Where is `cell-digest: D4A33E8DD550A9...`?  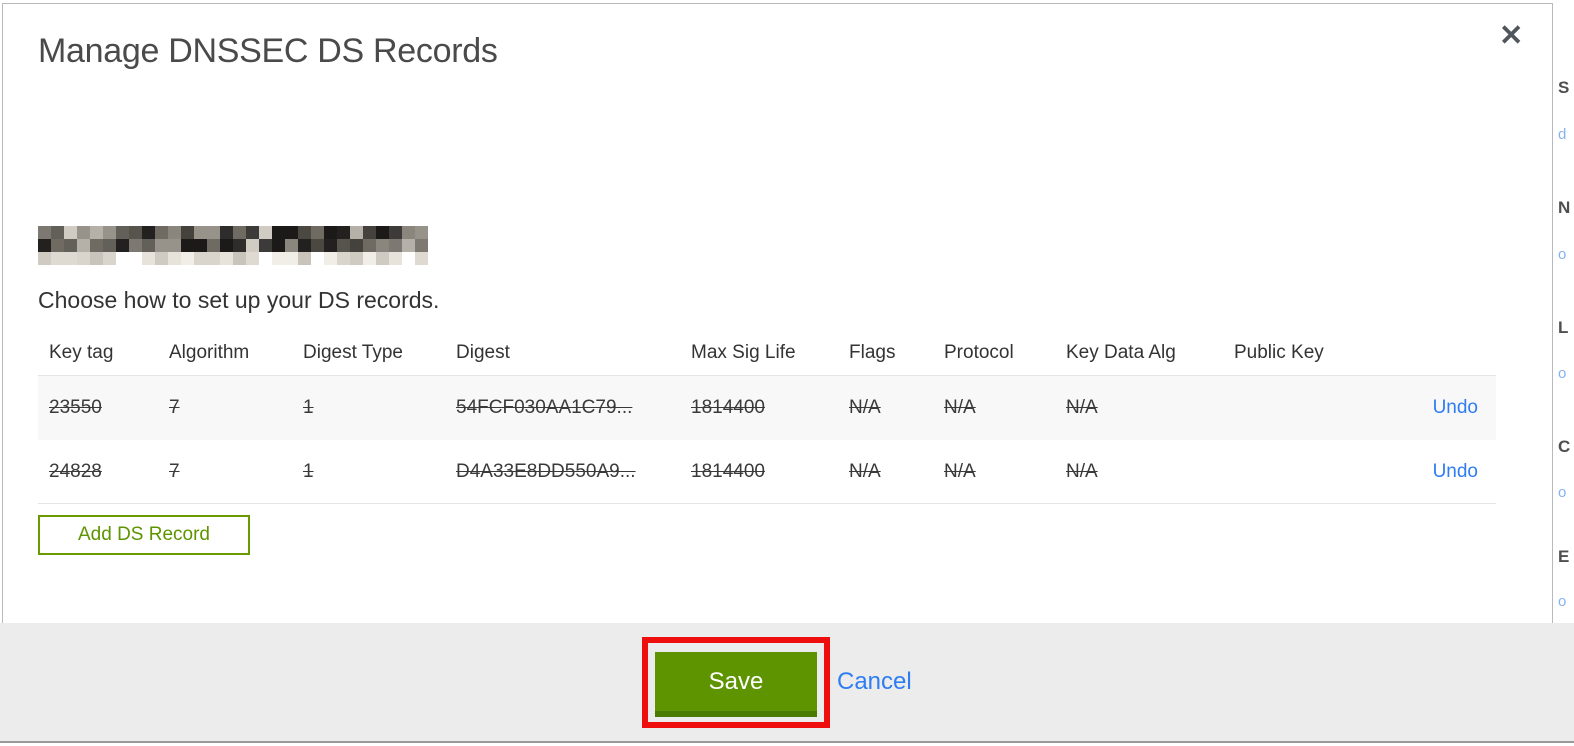 cell-digest: D4A33E8DD550A9... is located at coordinates (546, 471).